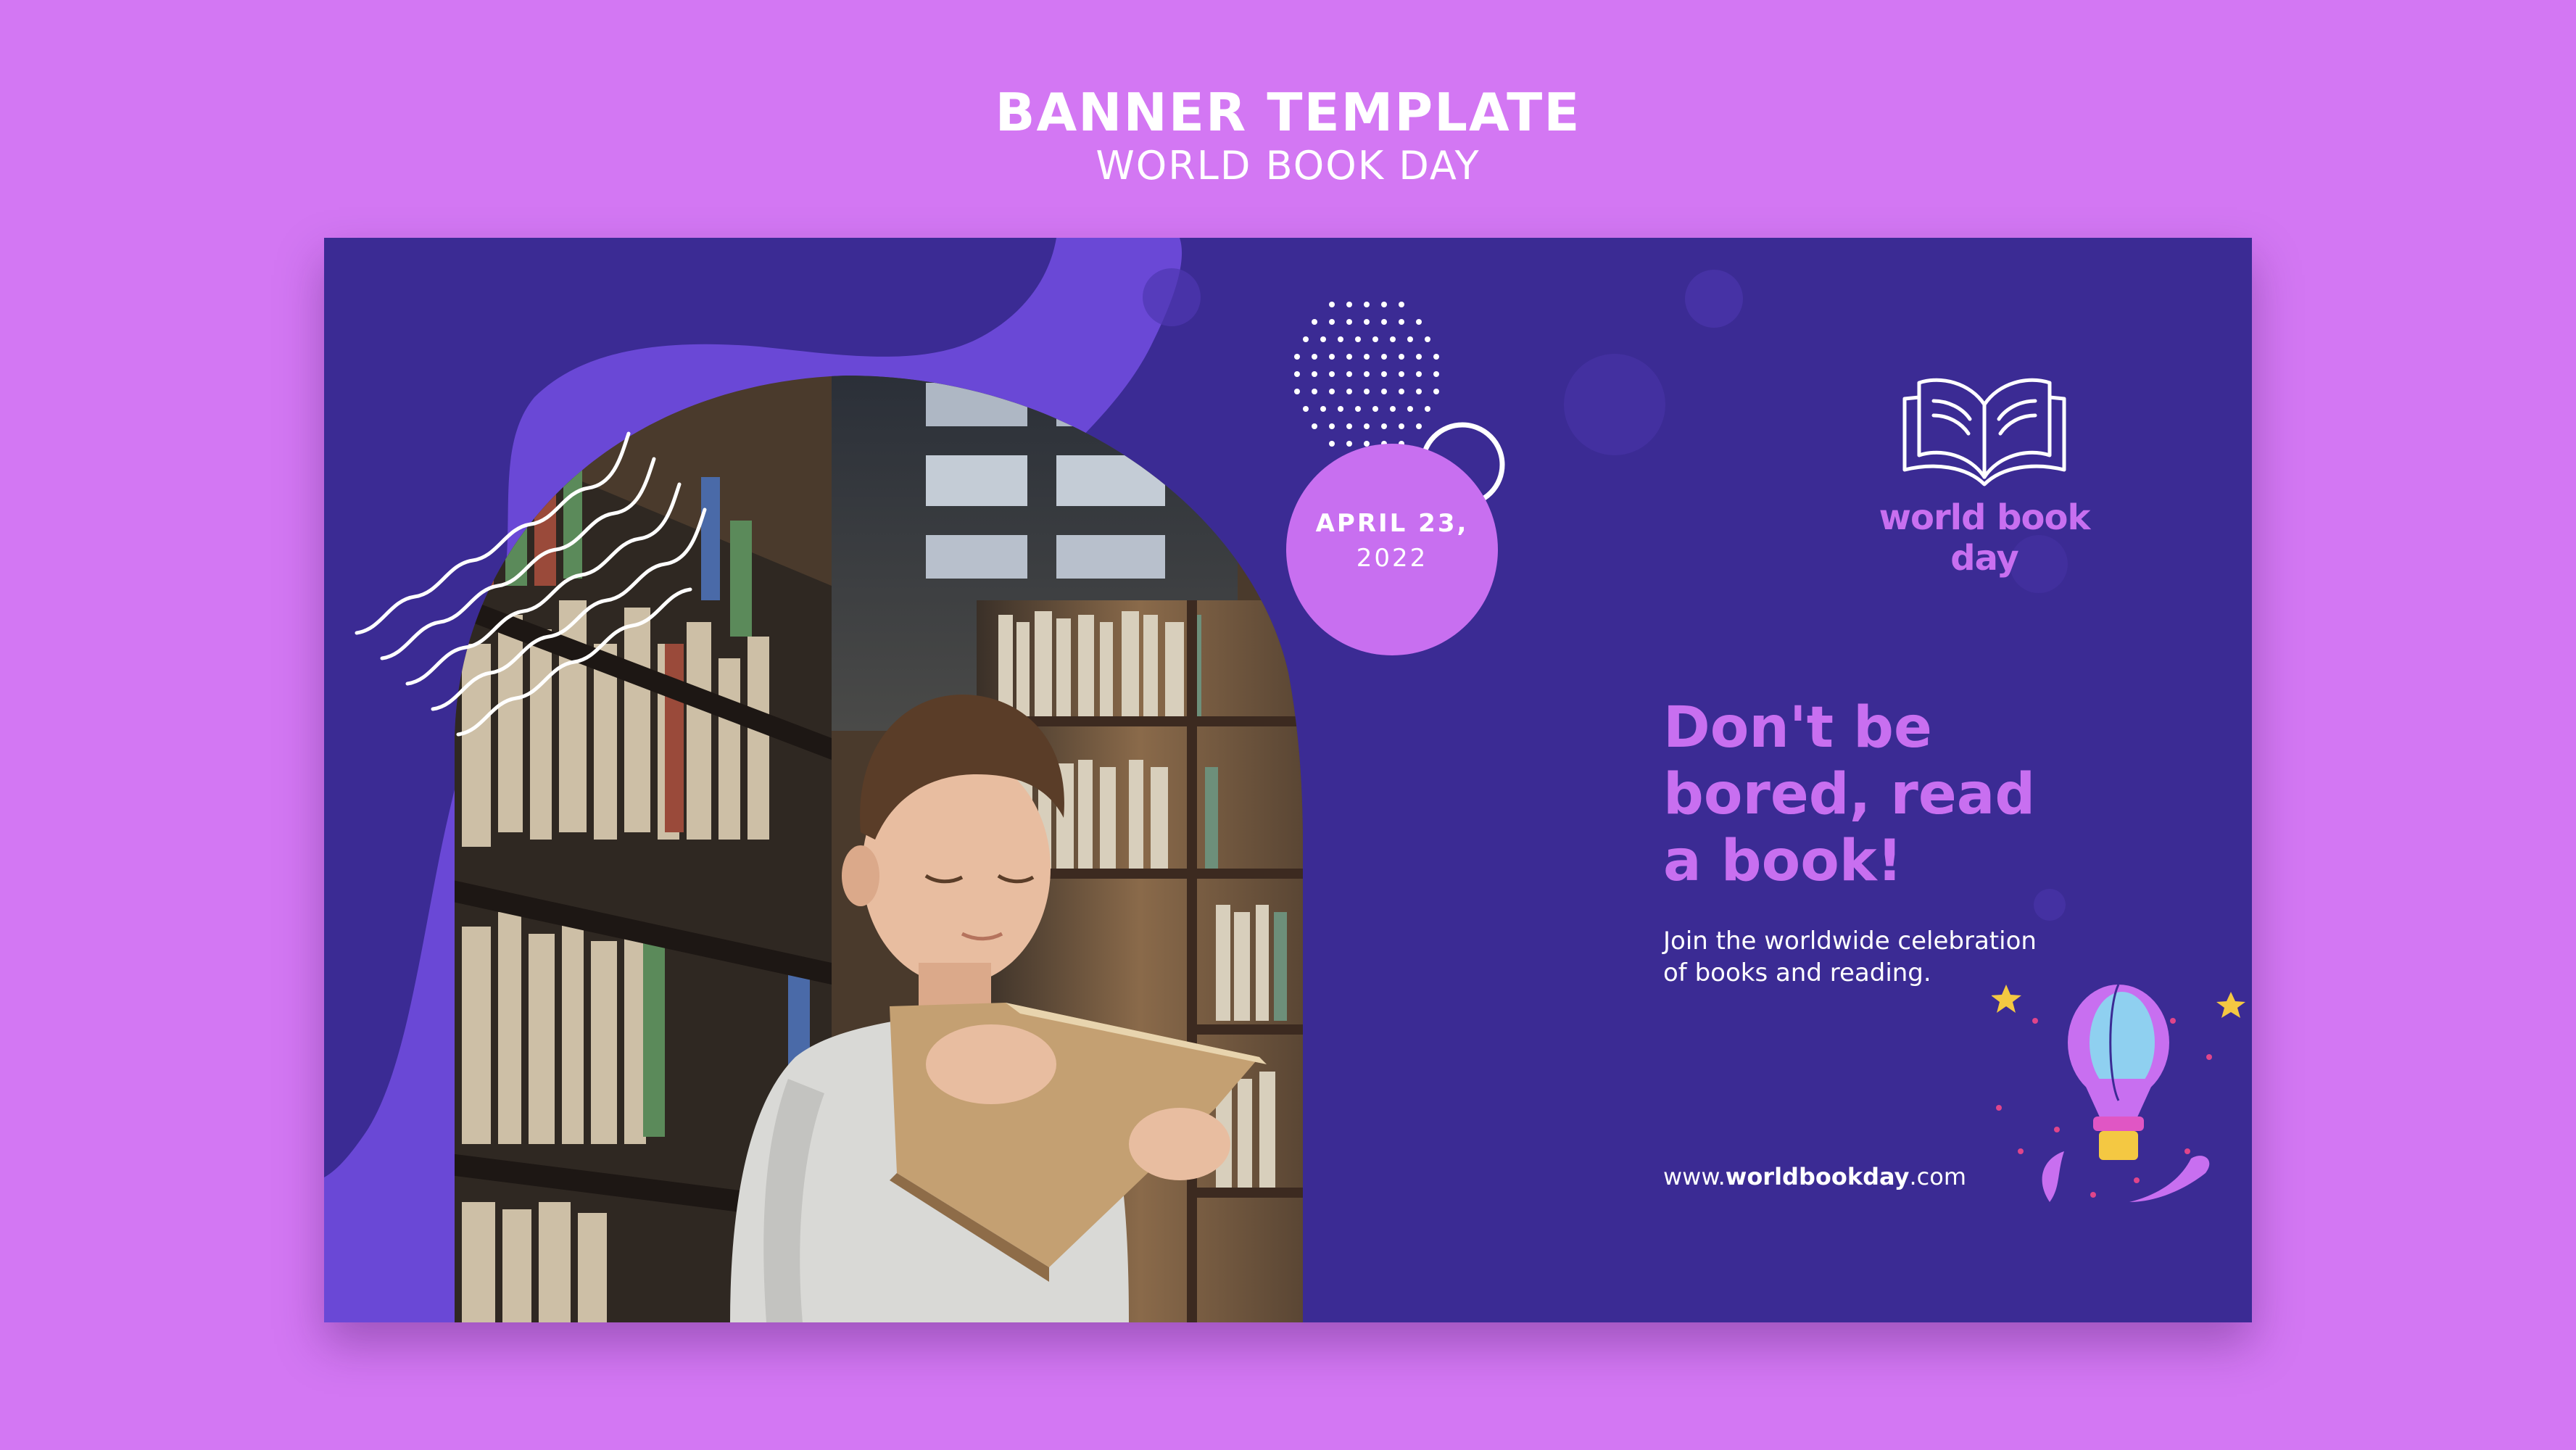 The width and height of the screenshot is (2576, 1450). What do you see at coordinates (1818, 1176) in the screenshot?
I see `website-domain: worldbookday` at bounding box center [1818, 1176].